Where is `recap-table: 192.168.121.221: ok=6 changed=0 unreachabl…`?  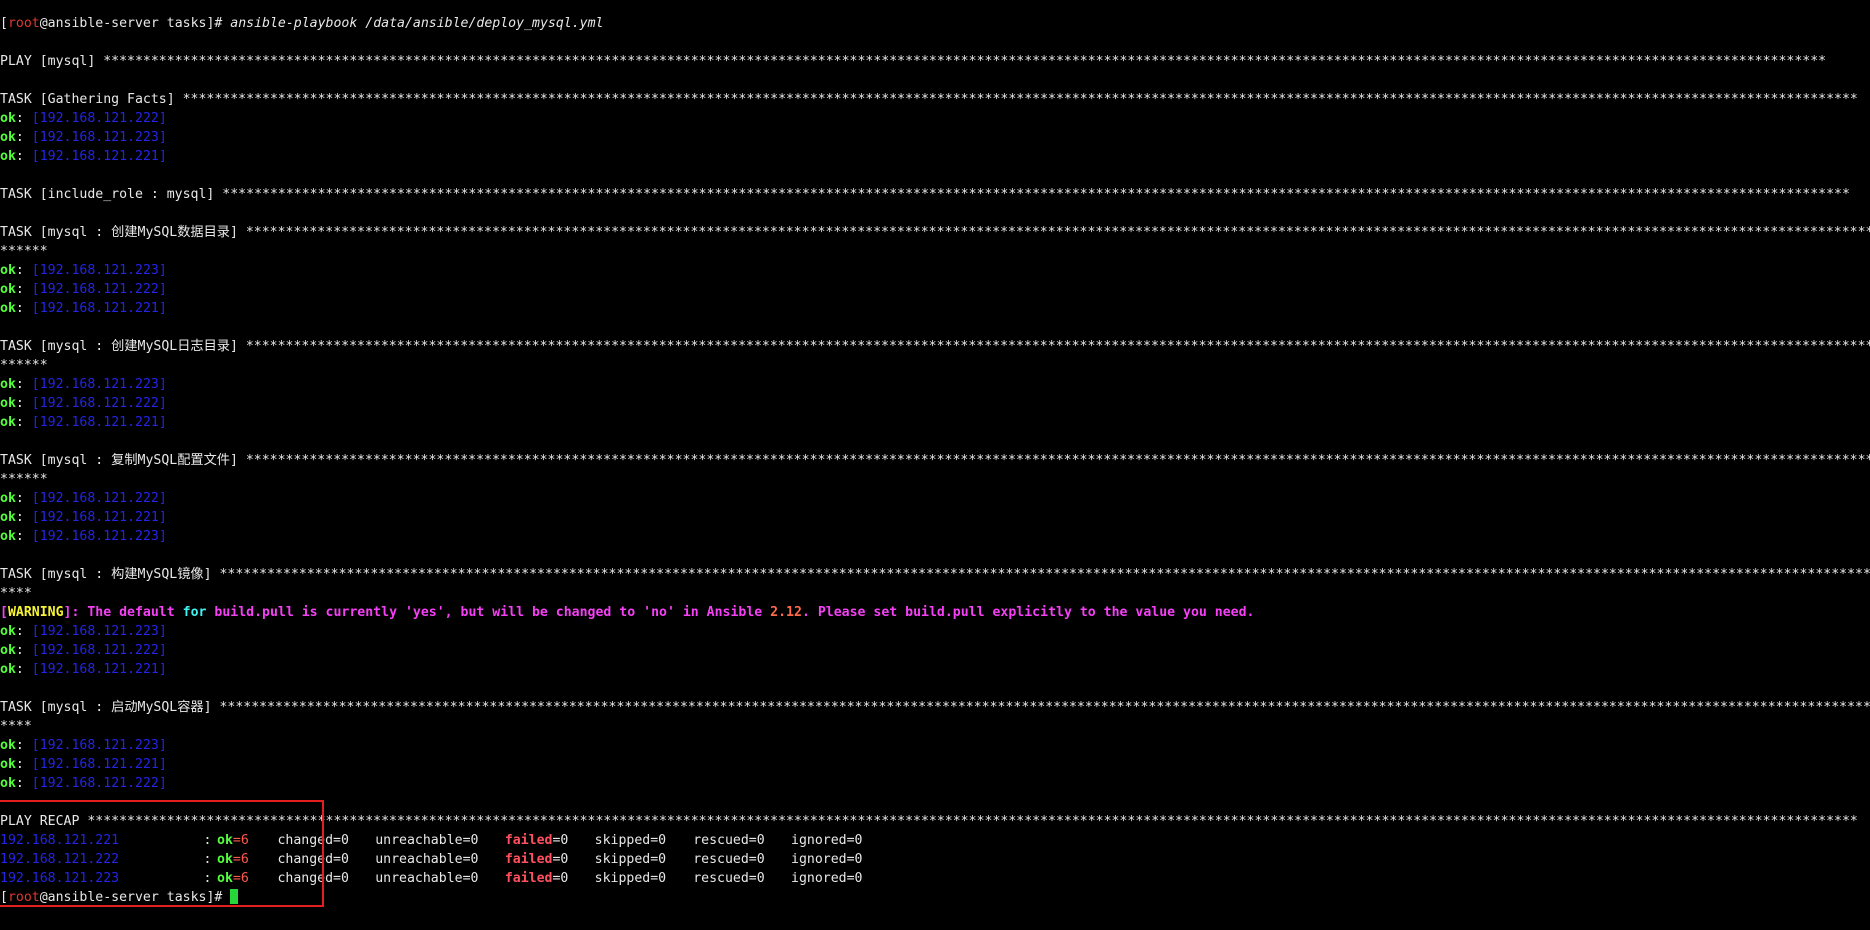 recap-table: 192.168.121.221: ok=6 changed=0 unreachabl… is located at coordinates (935, 859).